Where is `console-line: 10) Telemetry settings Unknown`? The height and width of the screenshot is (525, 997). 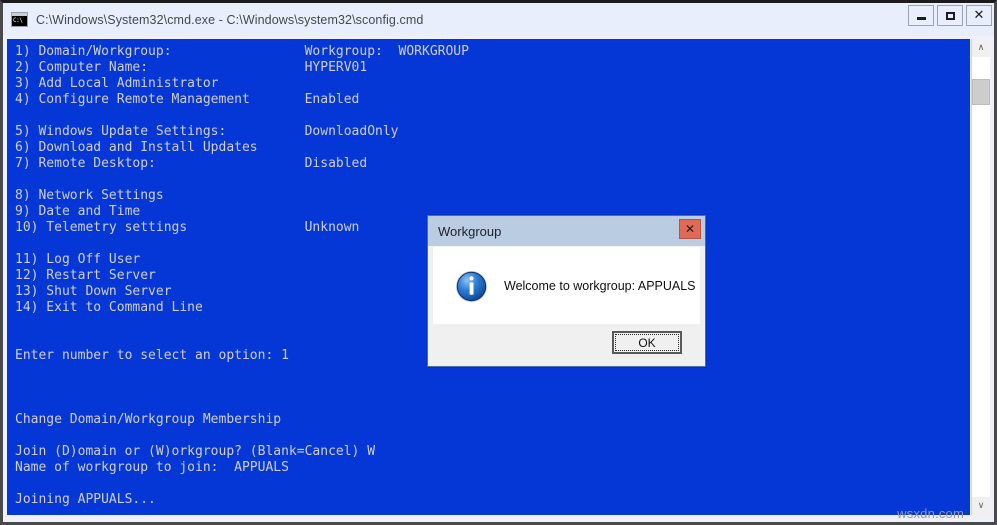 console-line: 10) Telemetry settings Unknown is located at coordinates (187, 227).